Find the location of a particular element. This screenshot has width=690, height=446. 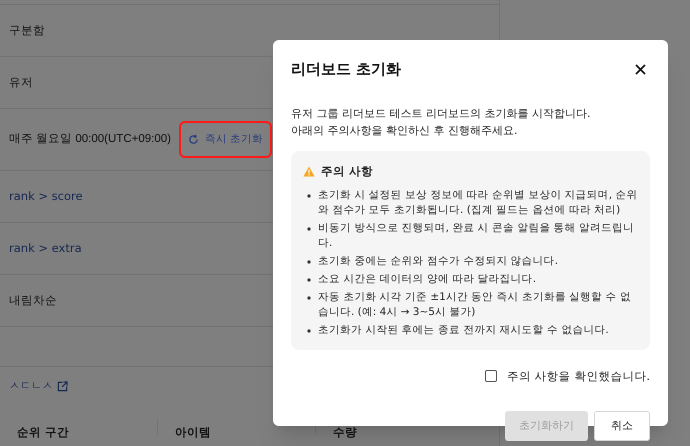

notice-item: 초기화가 시작된 후에는 종료 전까지 재시도할 수 없습니다. is located at coordinates (463, 330).